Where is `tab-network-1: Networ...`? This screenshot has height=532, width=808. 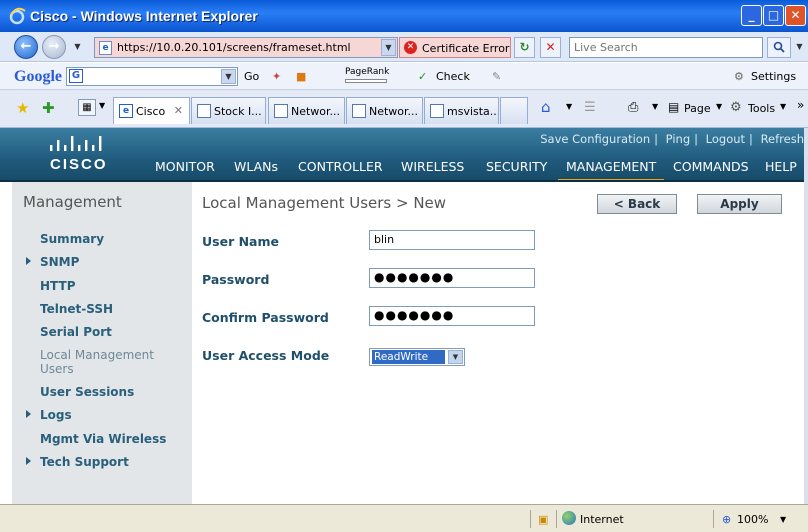
tab-network-1: Networ... is located at coordinates (306, 110).